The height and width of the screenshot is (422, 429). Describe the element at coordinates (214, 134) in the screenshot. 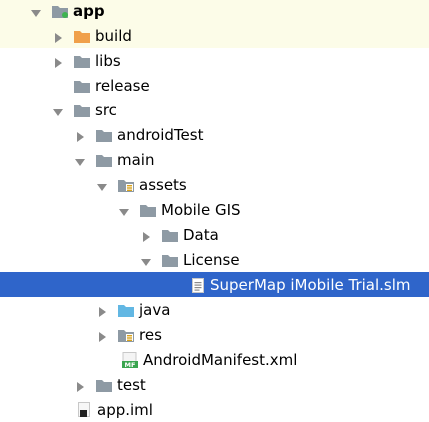

I see `tree-row-androidtest: androidTest` at that location.